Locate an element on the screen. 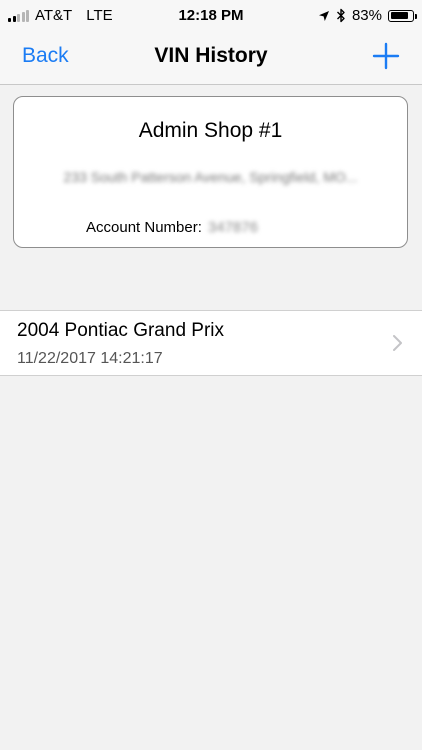 The height and width of the screenshot is (750, 422). status-right: 83% is located at coordinates (367, 15).